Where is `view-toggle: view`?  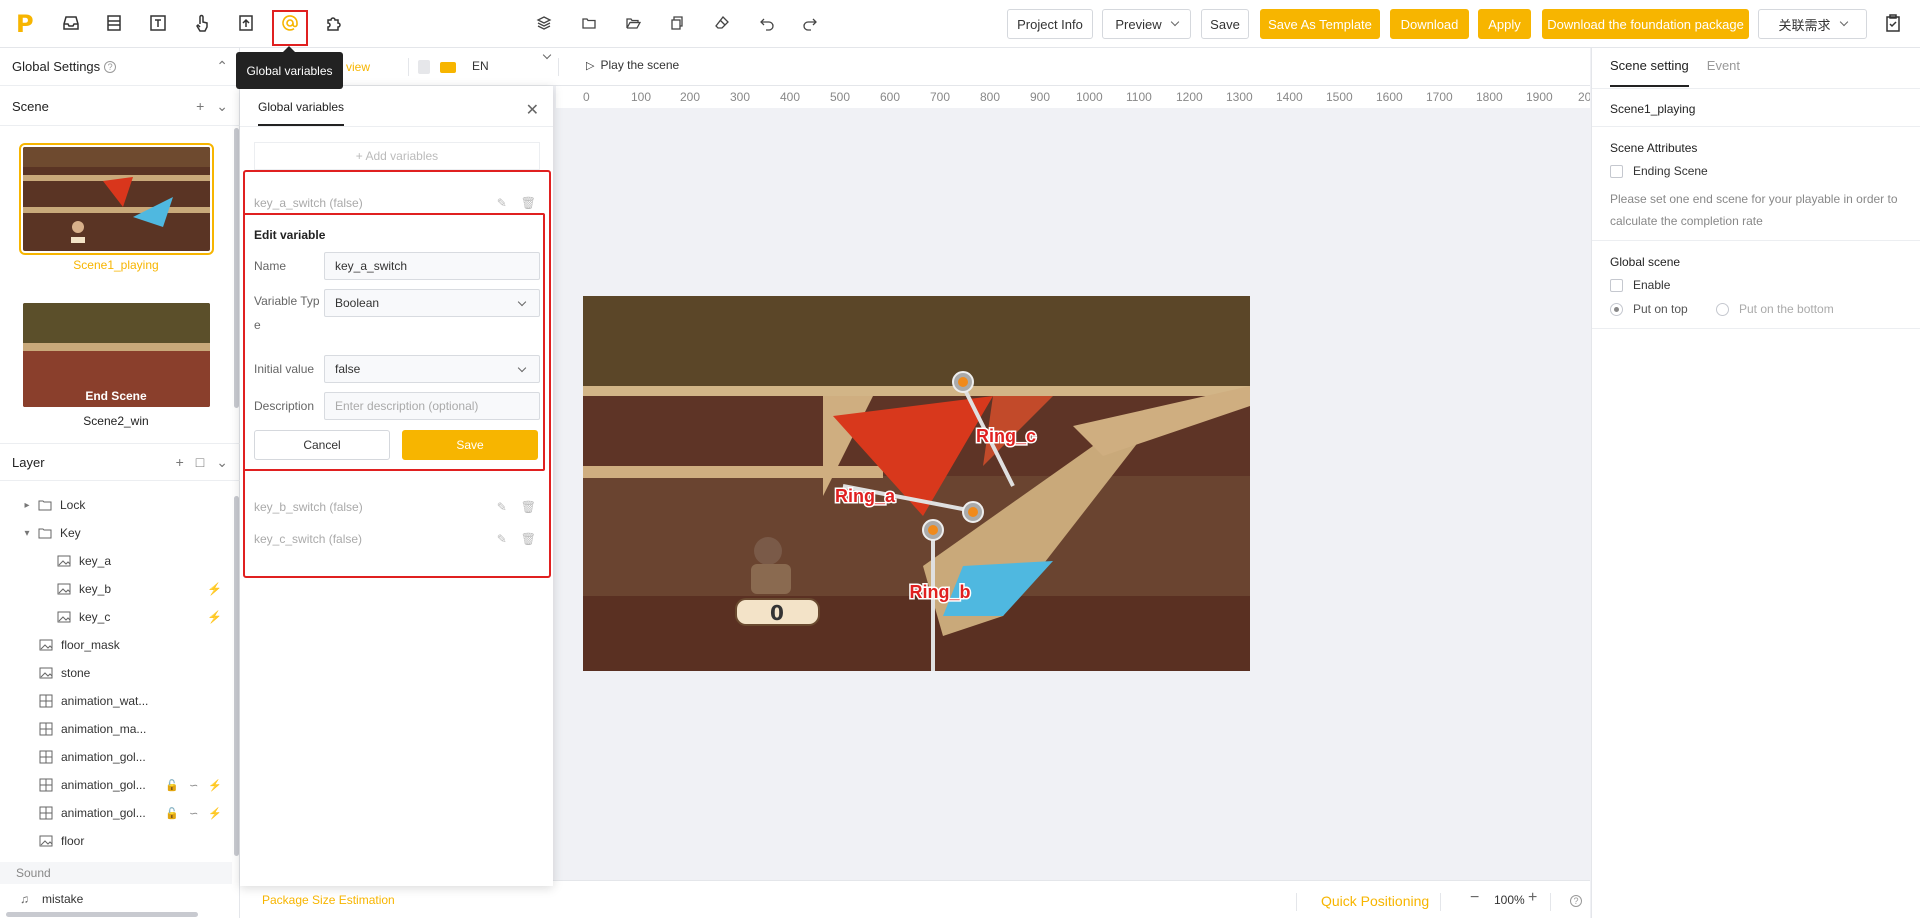
view-toggle: view is located at coordinates (358, 67).